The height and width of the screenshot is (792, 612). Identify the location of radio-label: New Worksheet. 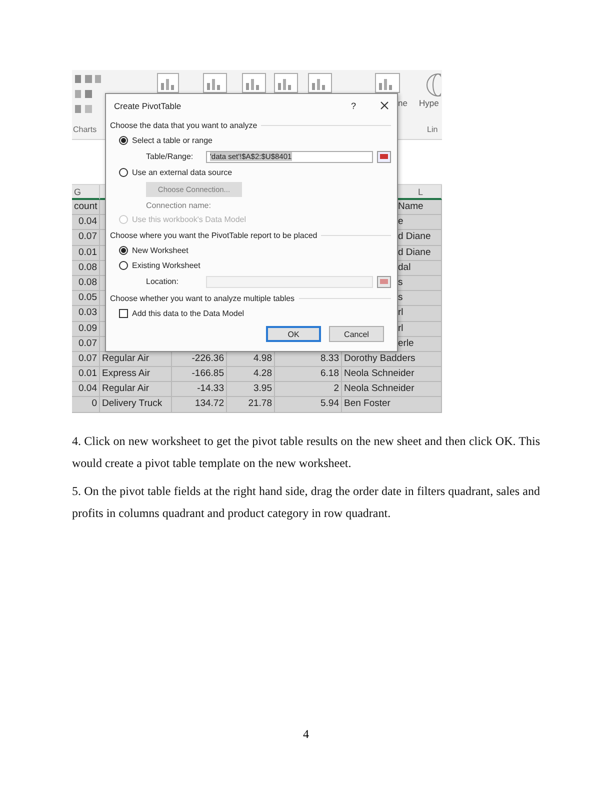
(160, 250).